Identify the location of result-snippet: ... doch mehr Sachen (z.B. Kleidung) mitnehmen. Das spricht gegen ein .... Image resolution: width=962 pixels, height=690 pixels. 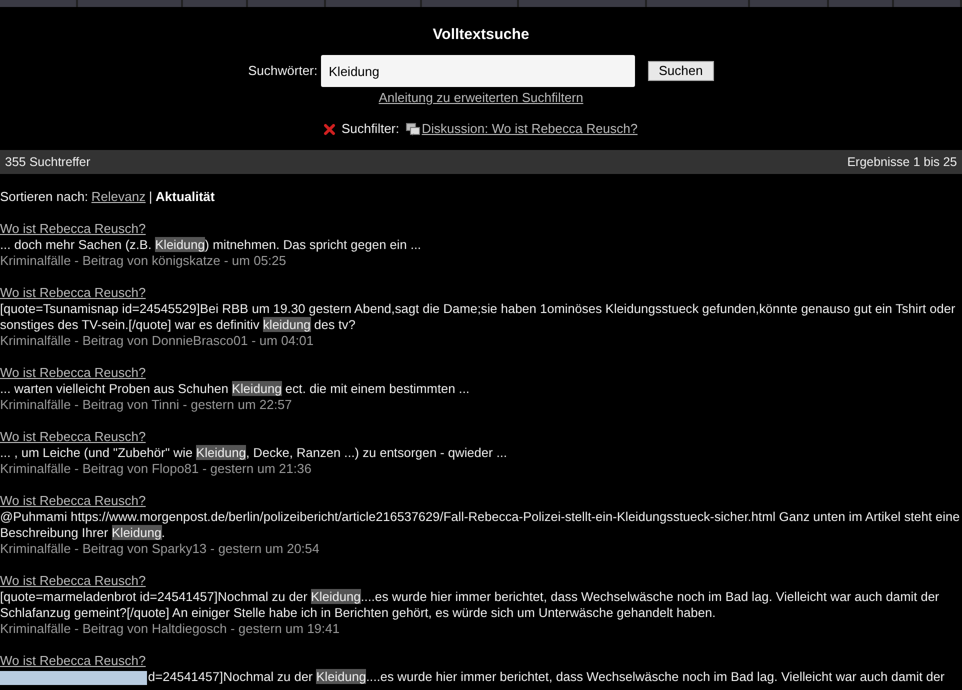
(211, 245).